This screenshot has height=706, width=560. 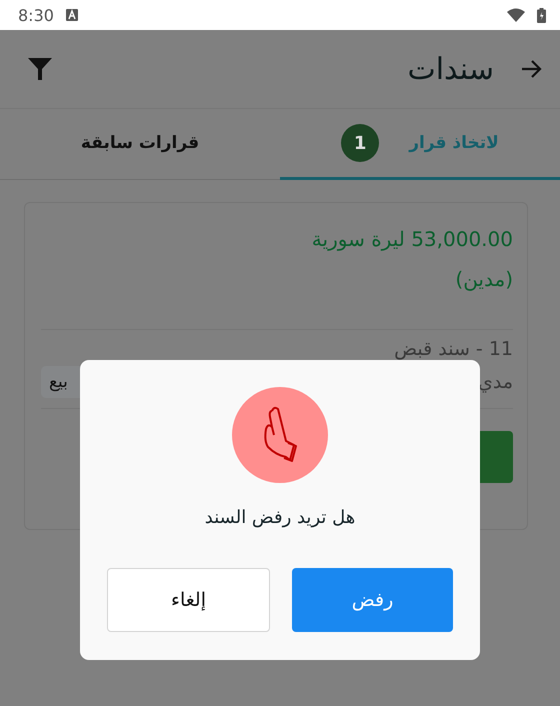 What do you see at coordinates (531, 69) in the screenshot?
I see `back-button` at bounding box center [531, 69].